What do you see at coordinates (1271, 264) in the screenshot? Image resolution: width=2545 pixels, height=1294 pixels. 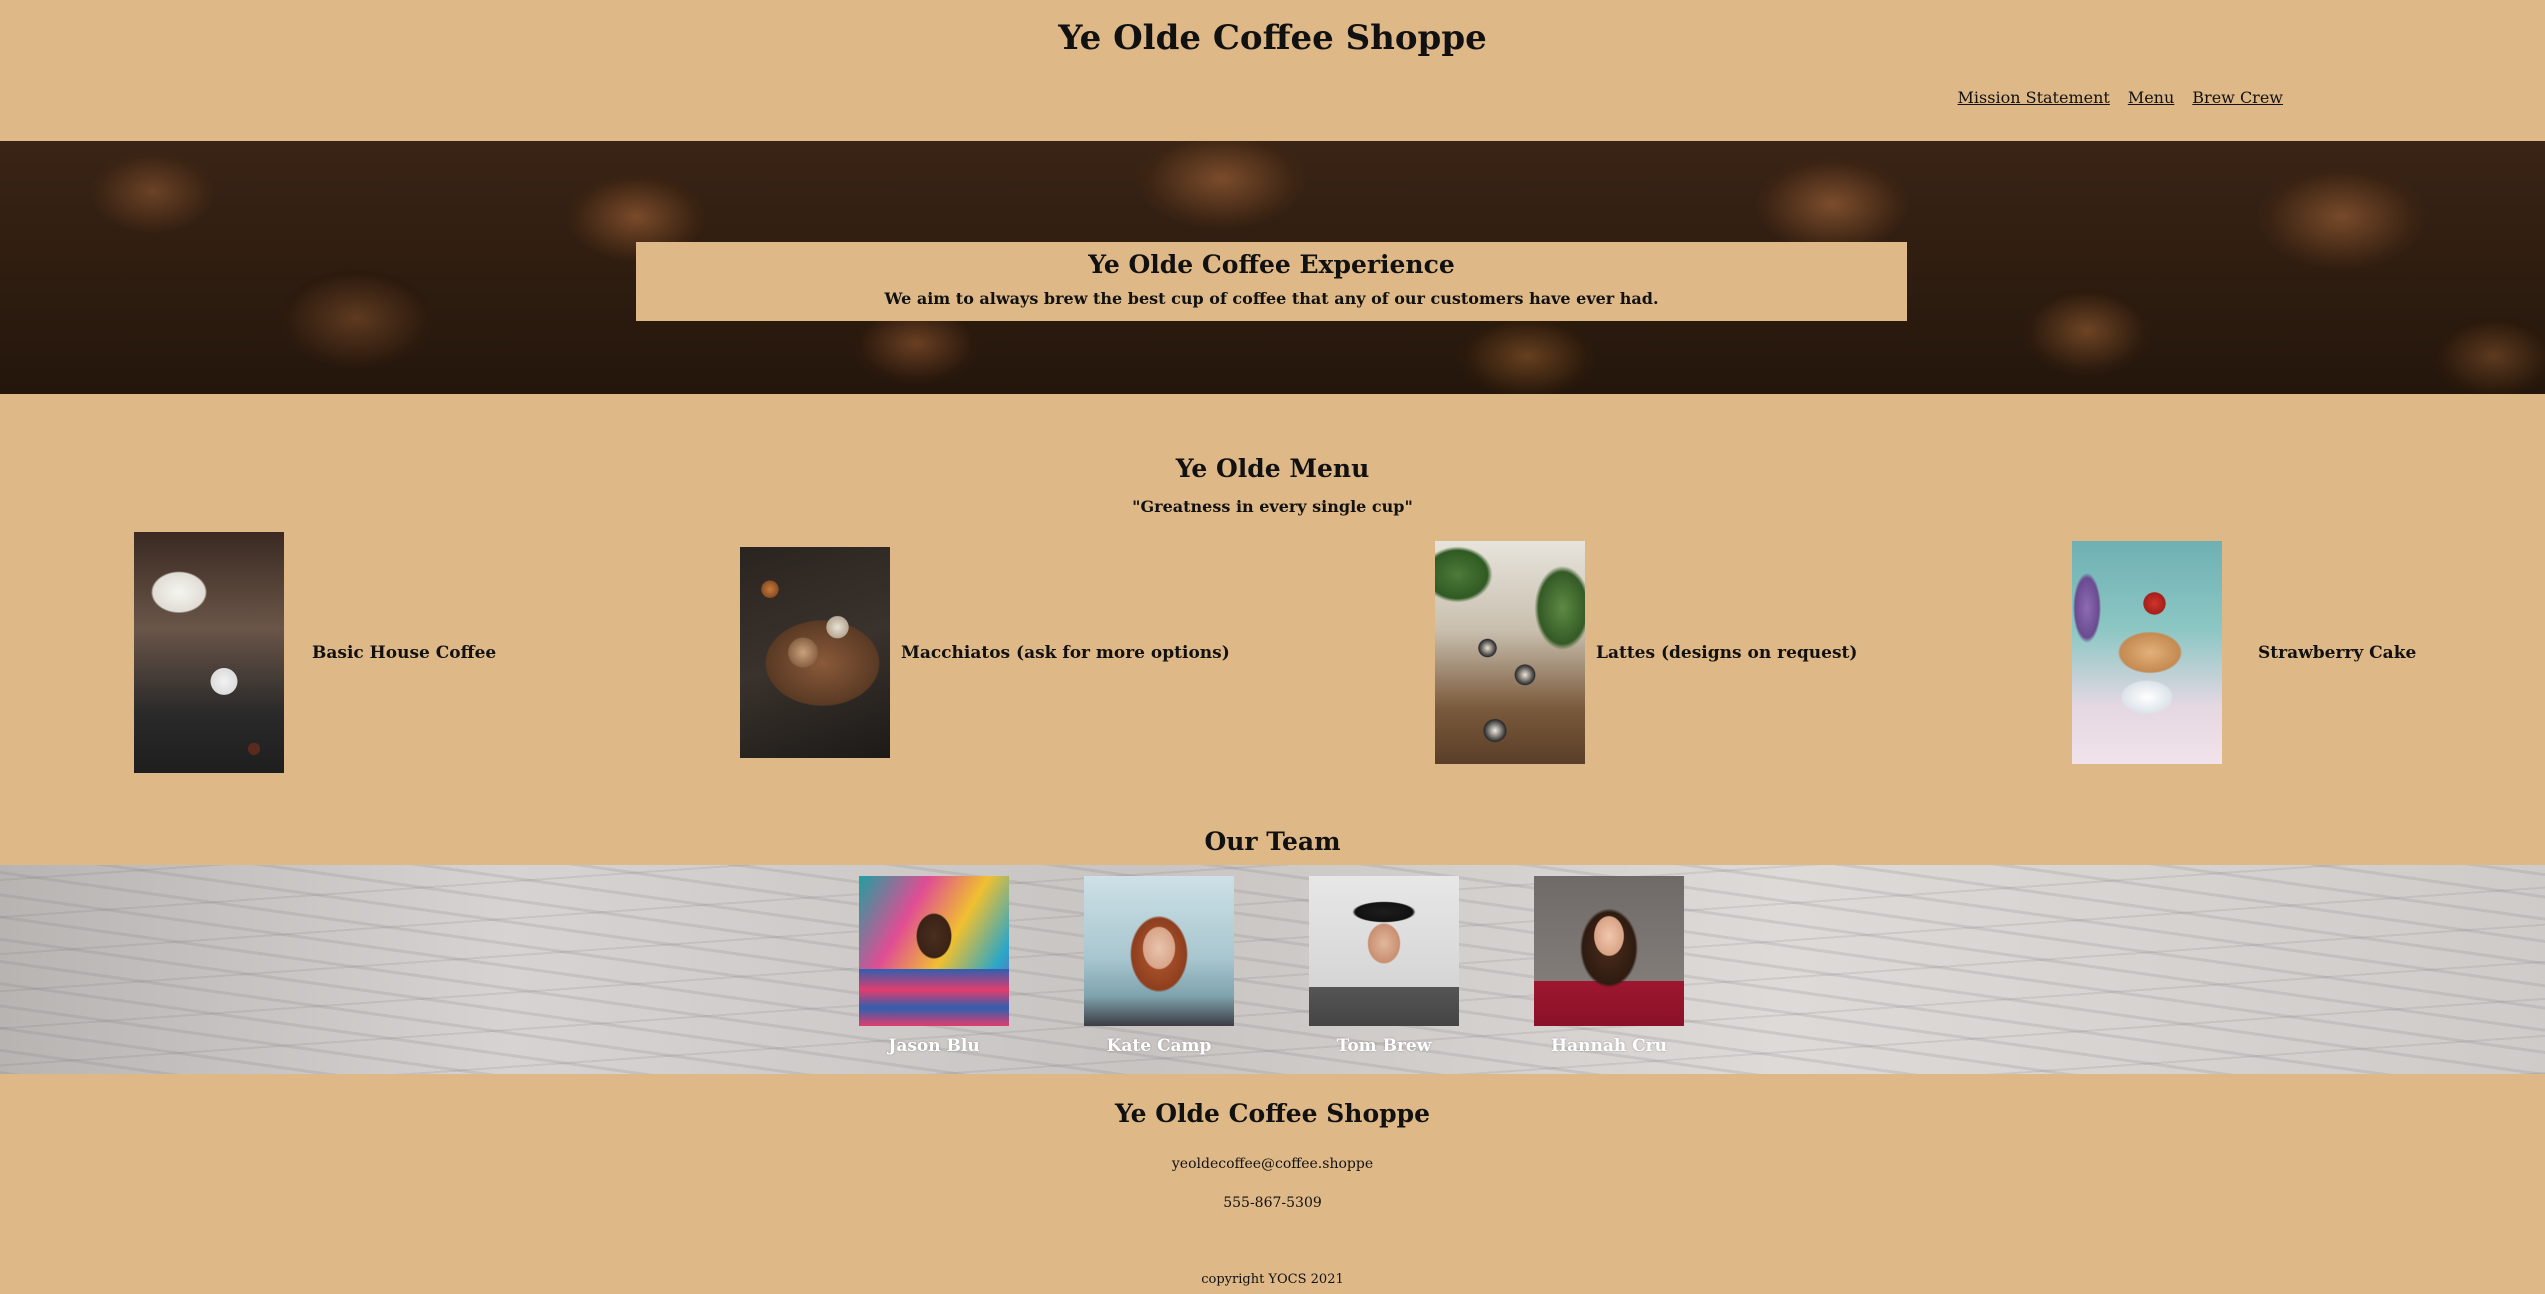 I see `hero-title: Ye Olde Coffee Experience` at bounding box center [1271, 264].